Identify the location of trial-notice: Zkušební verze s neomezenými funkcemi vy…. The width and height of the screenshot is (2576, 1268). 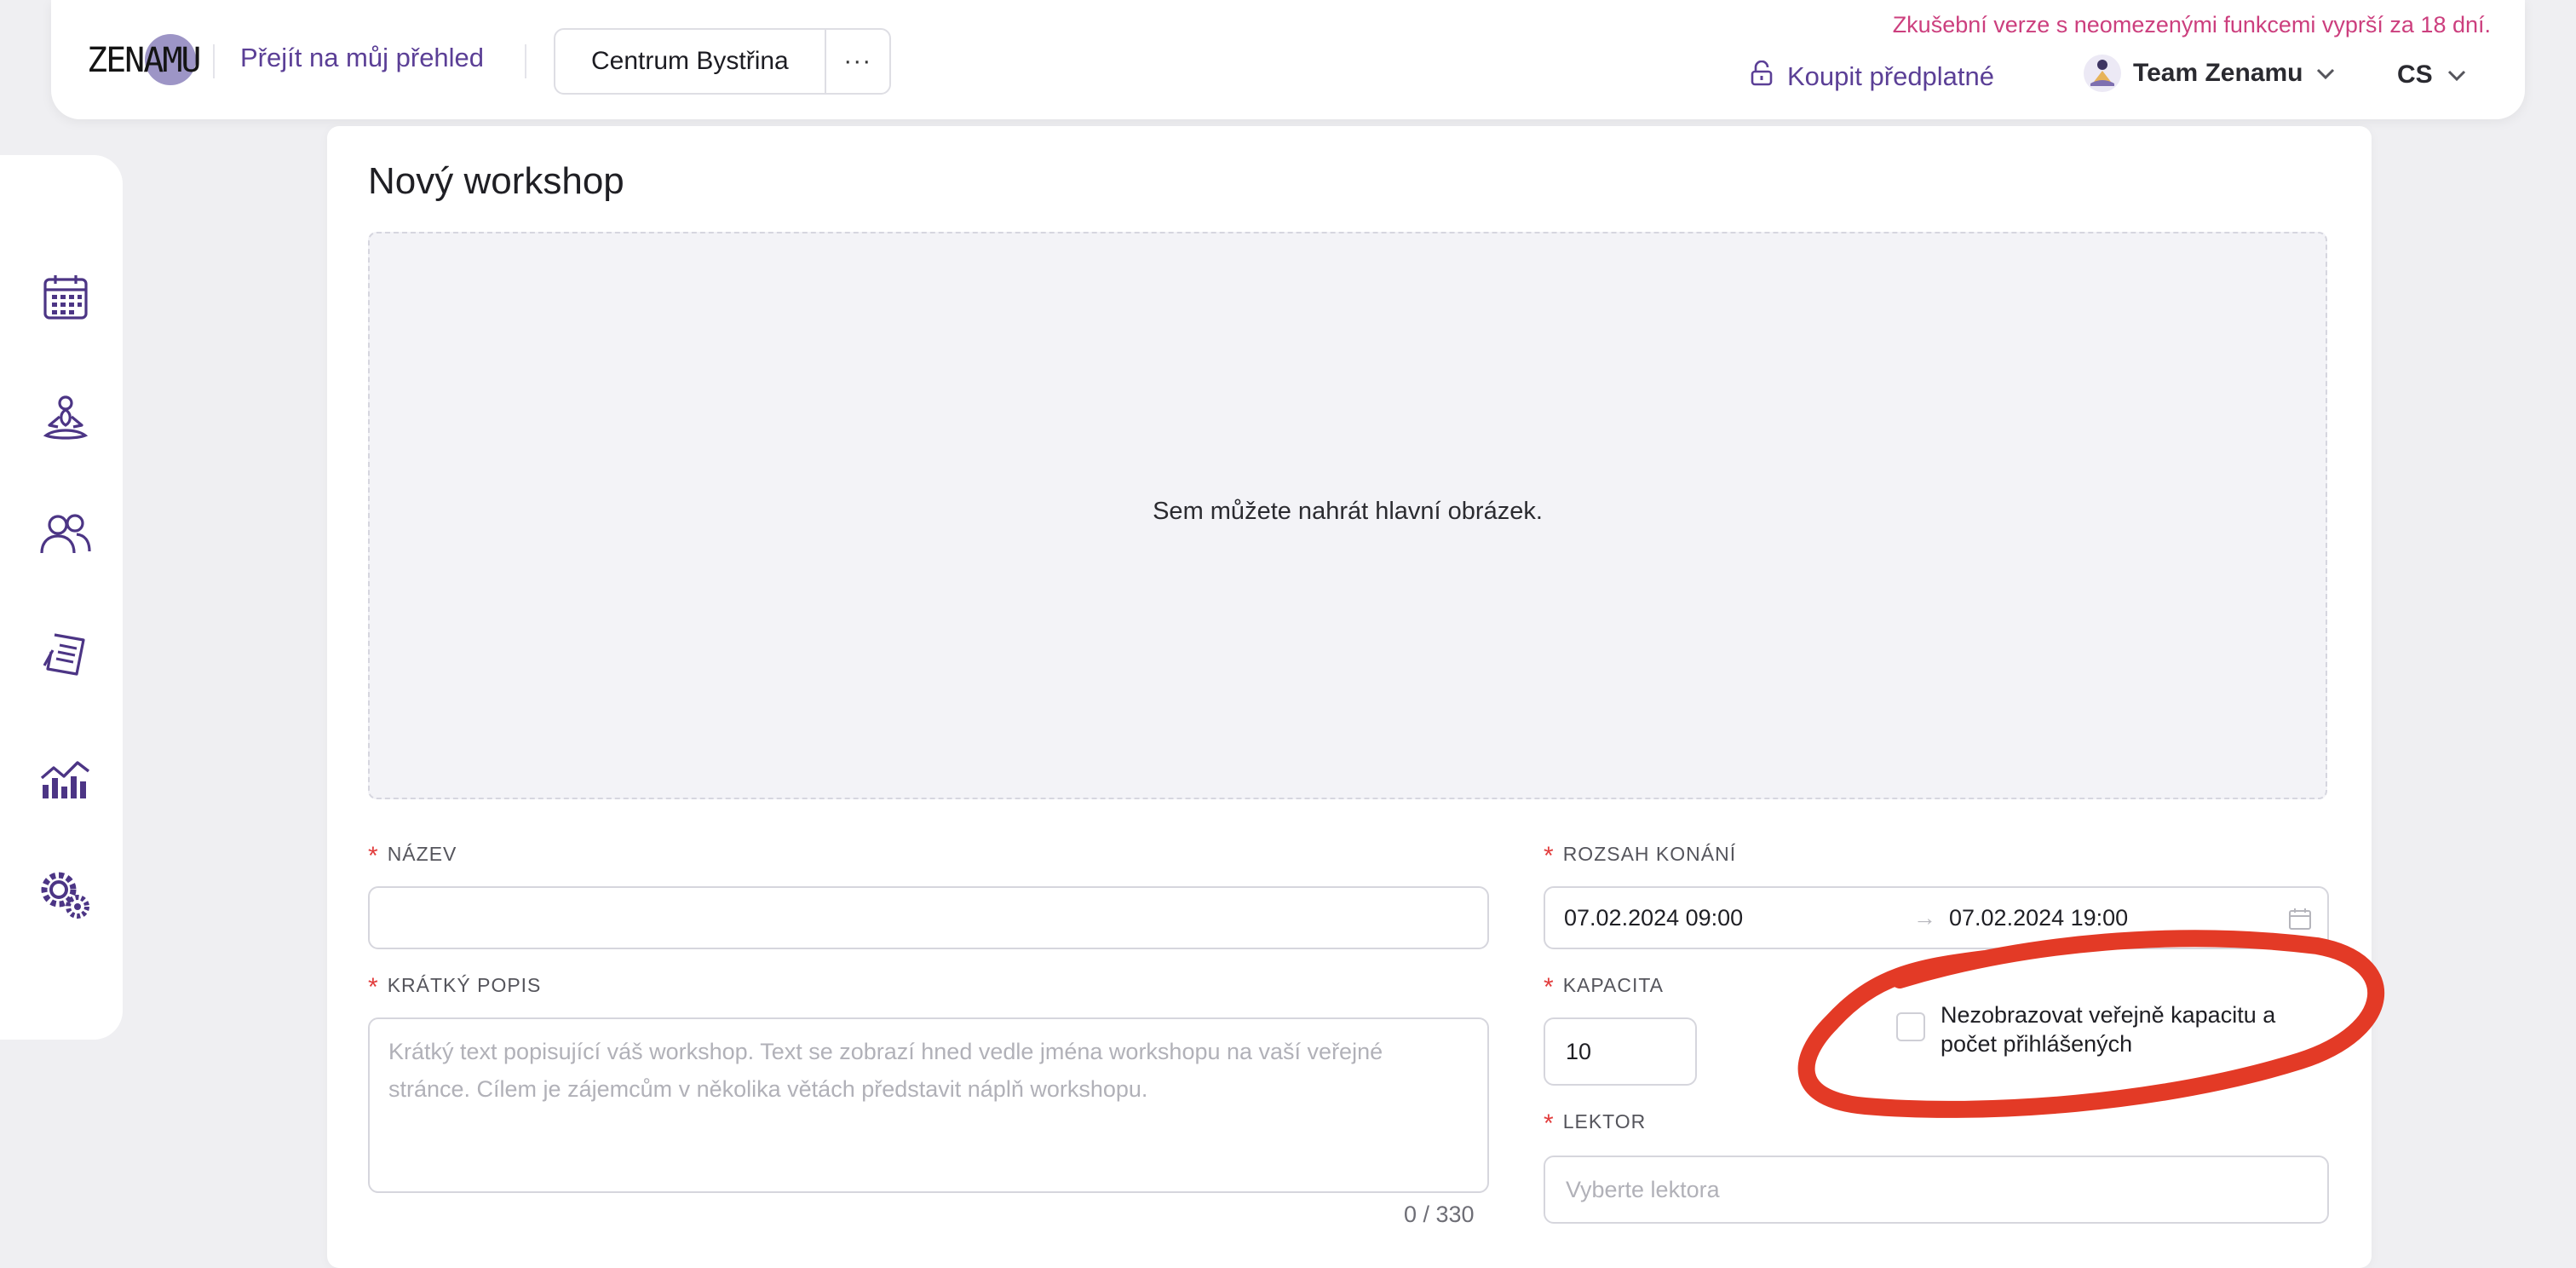
(2192, 24).